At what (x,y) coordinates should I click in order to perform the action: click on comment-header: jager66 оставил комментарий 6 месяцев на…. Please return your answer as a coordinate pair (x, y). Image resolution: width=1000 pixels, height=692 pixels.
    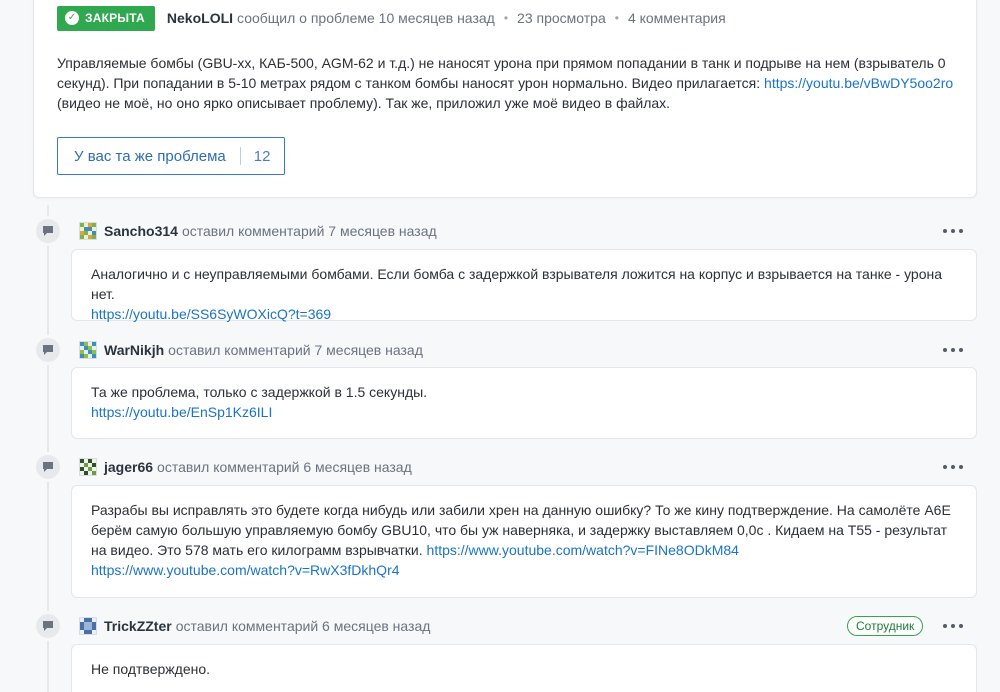
    Looking at the image, I should click on (245, 467).